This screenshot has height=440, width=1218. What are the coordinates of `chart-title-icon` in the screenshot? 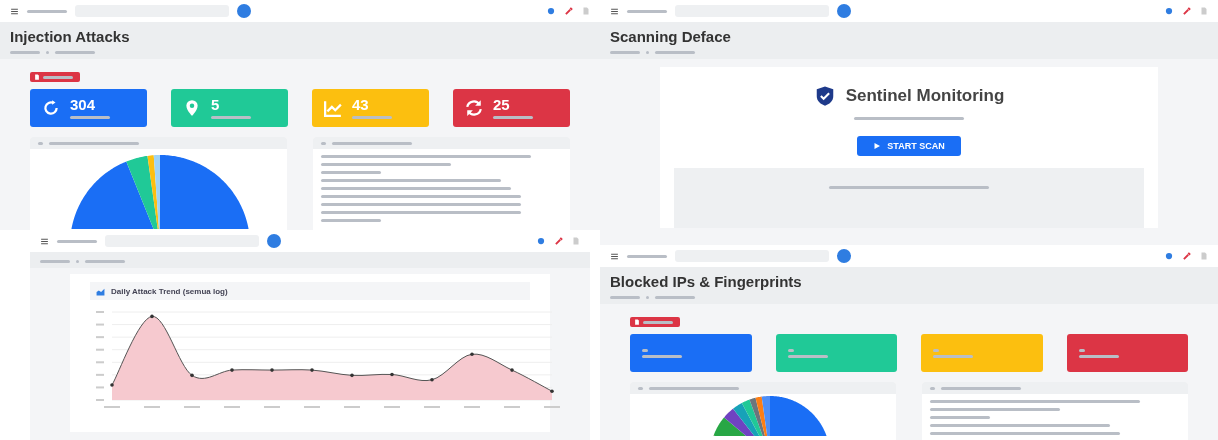 It's located at (640, 388).